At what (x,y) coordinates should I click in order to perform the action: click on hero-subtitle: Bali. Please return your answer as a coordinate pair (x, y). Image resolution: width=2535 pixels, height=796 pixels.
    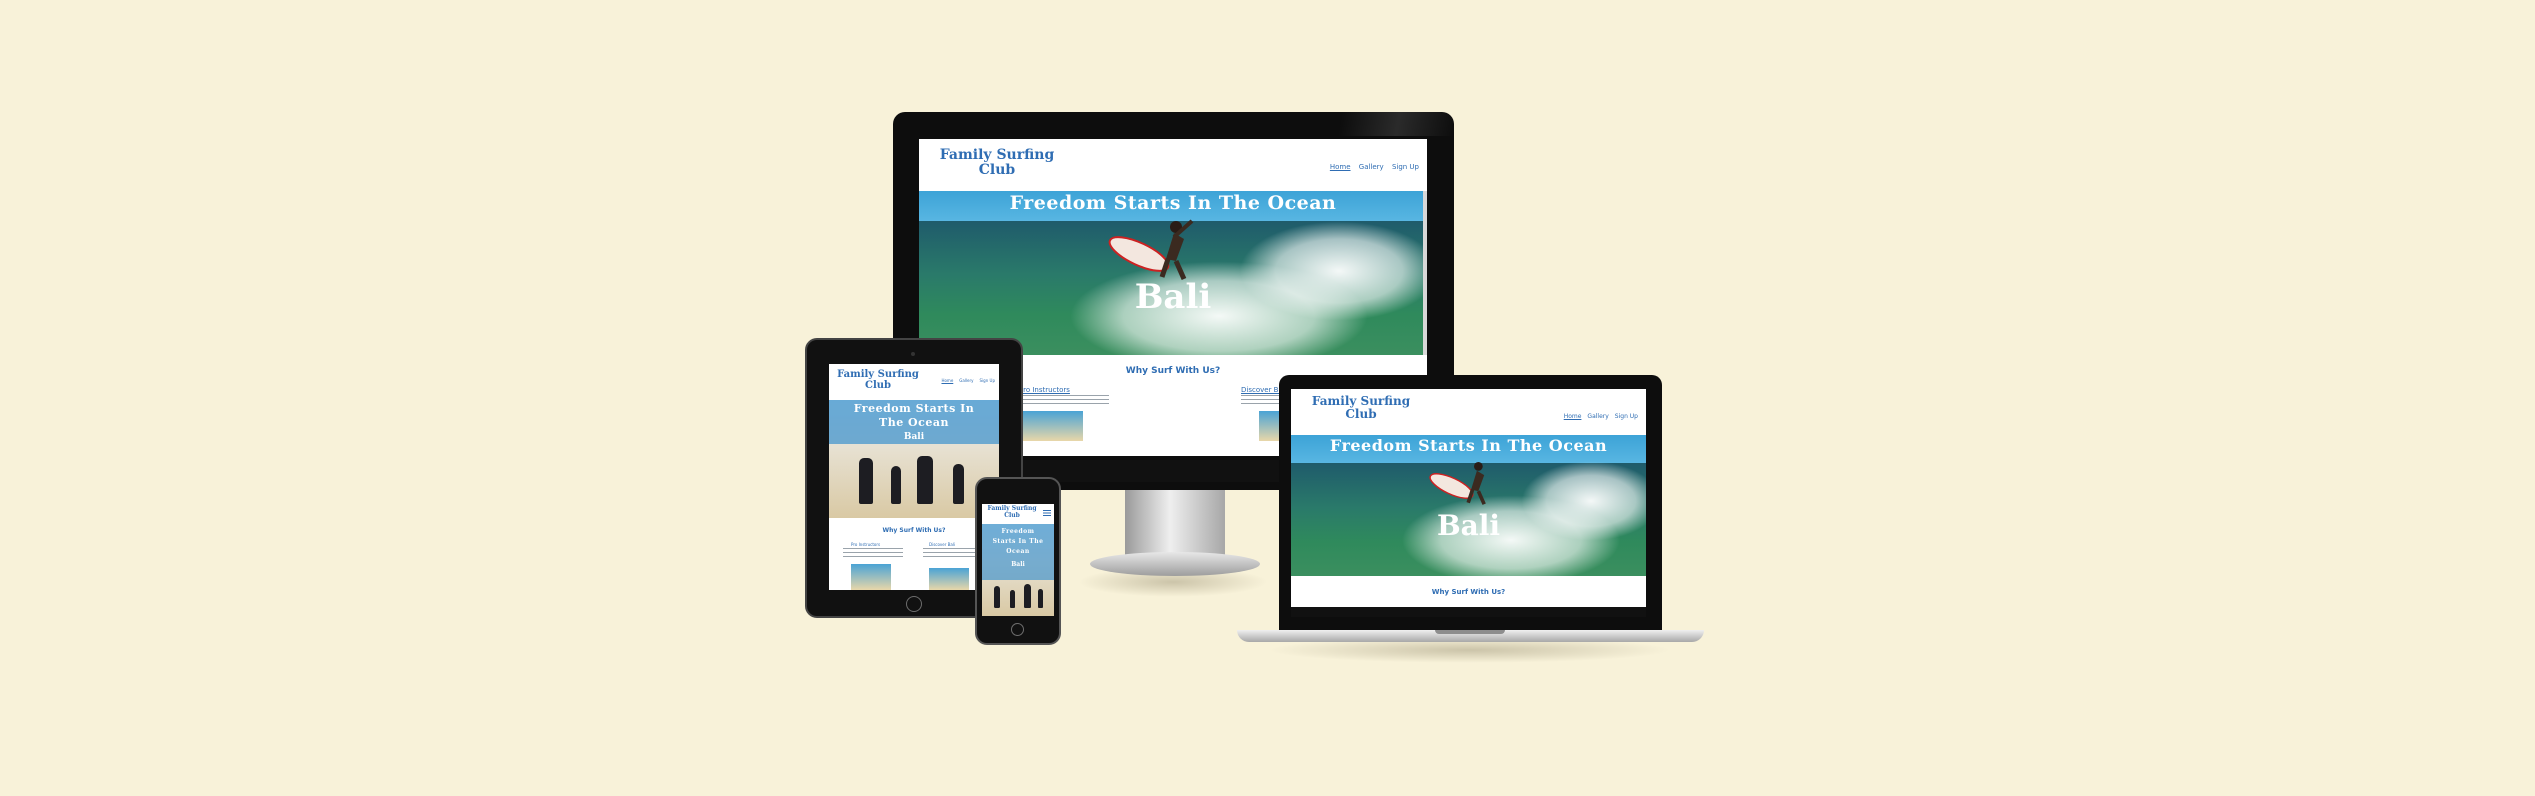
    Looking at the image, I should click on (1173, 297).